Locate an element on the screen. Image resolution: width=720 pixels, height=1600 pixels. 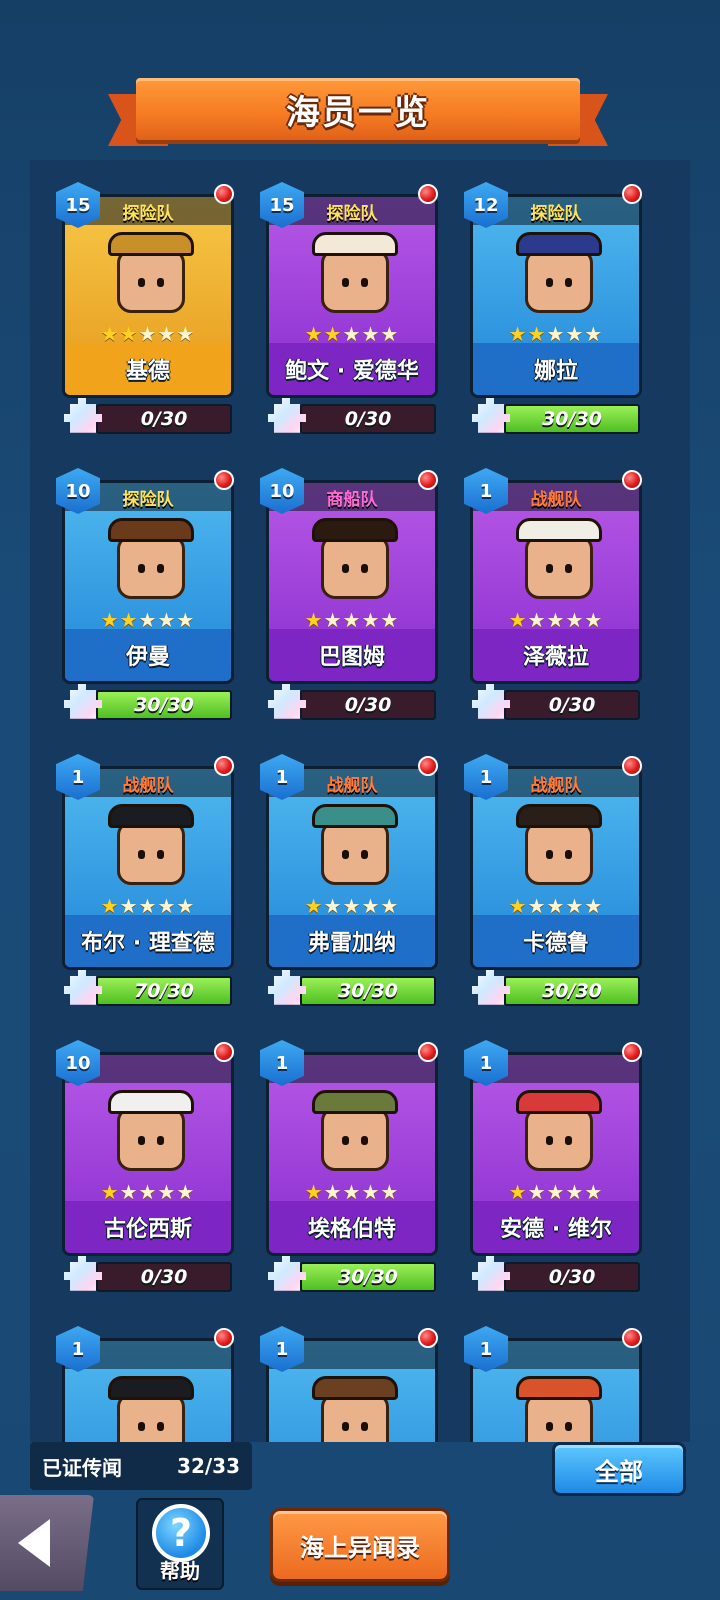
back-button is located at coordinates (47, 1543).